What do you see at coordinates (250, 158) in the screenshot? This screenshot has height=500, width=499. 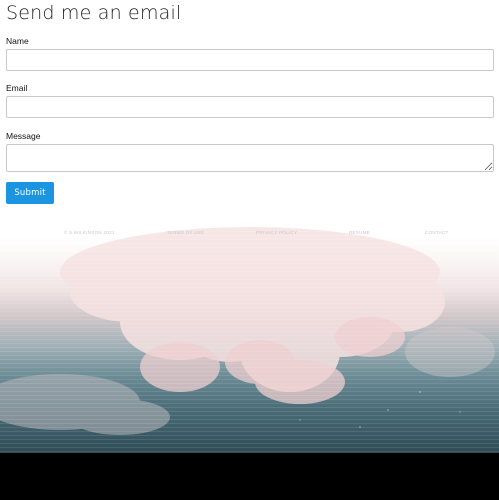 I see `message-textarea` at bounding box center [250, 158].